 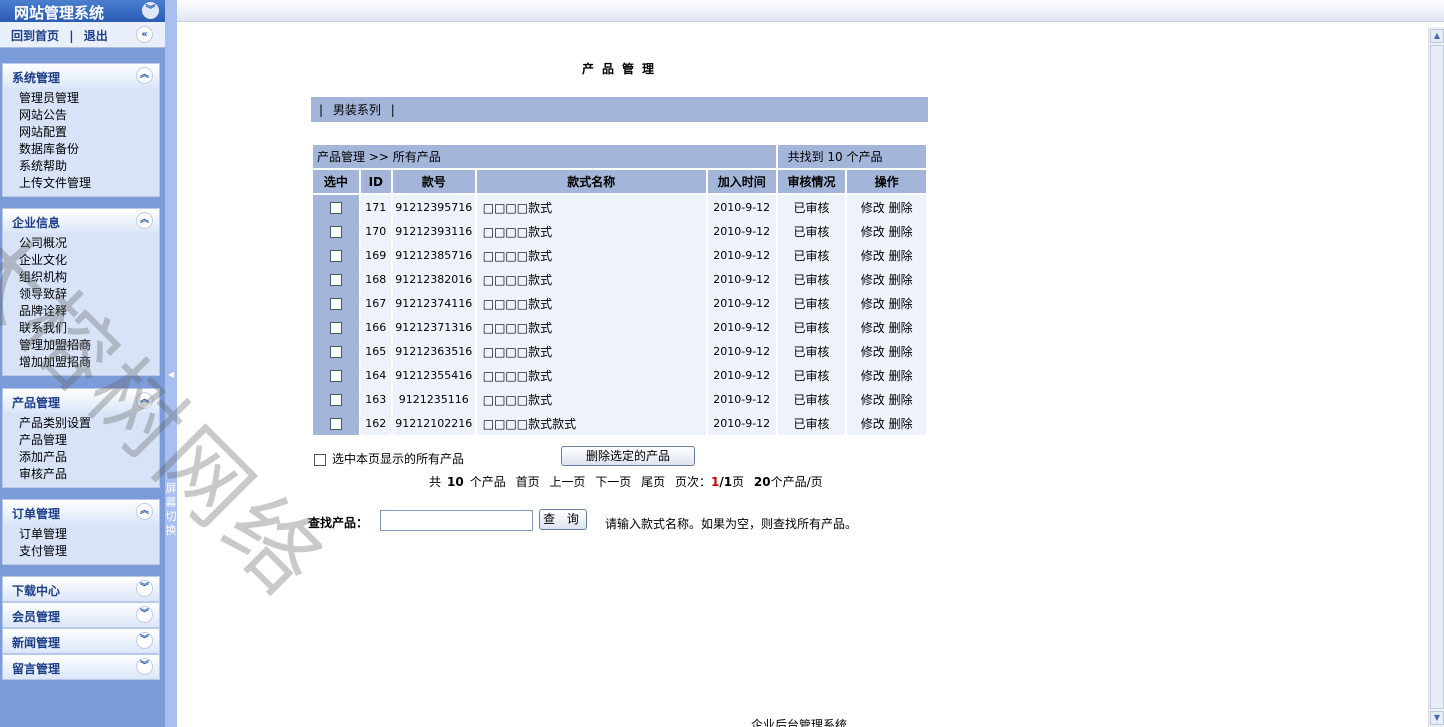 I want to click on group-header-messages: 留言管理 ︾, so click(x=81, y=667).